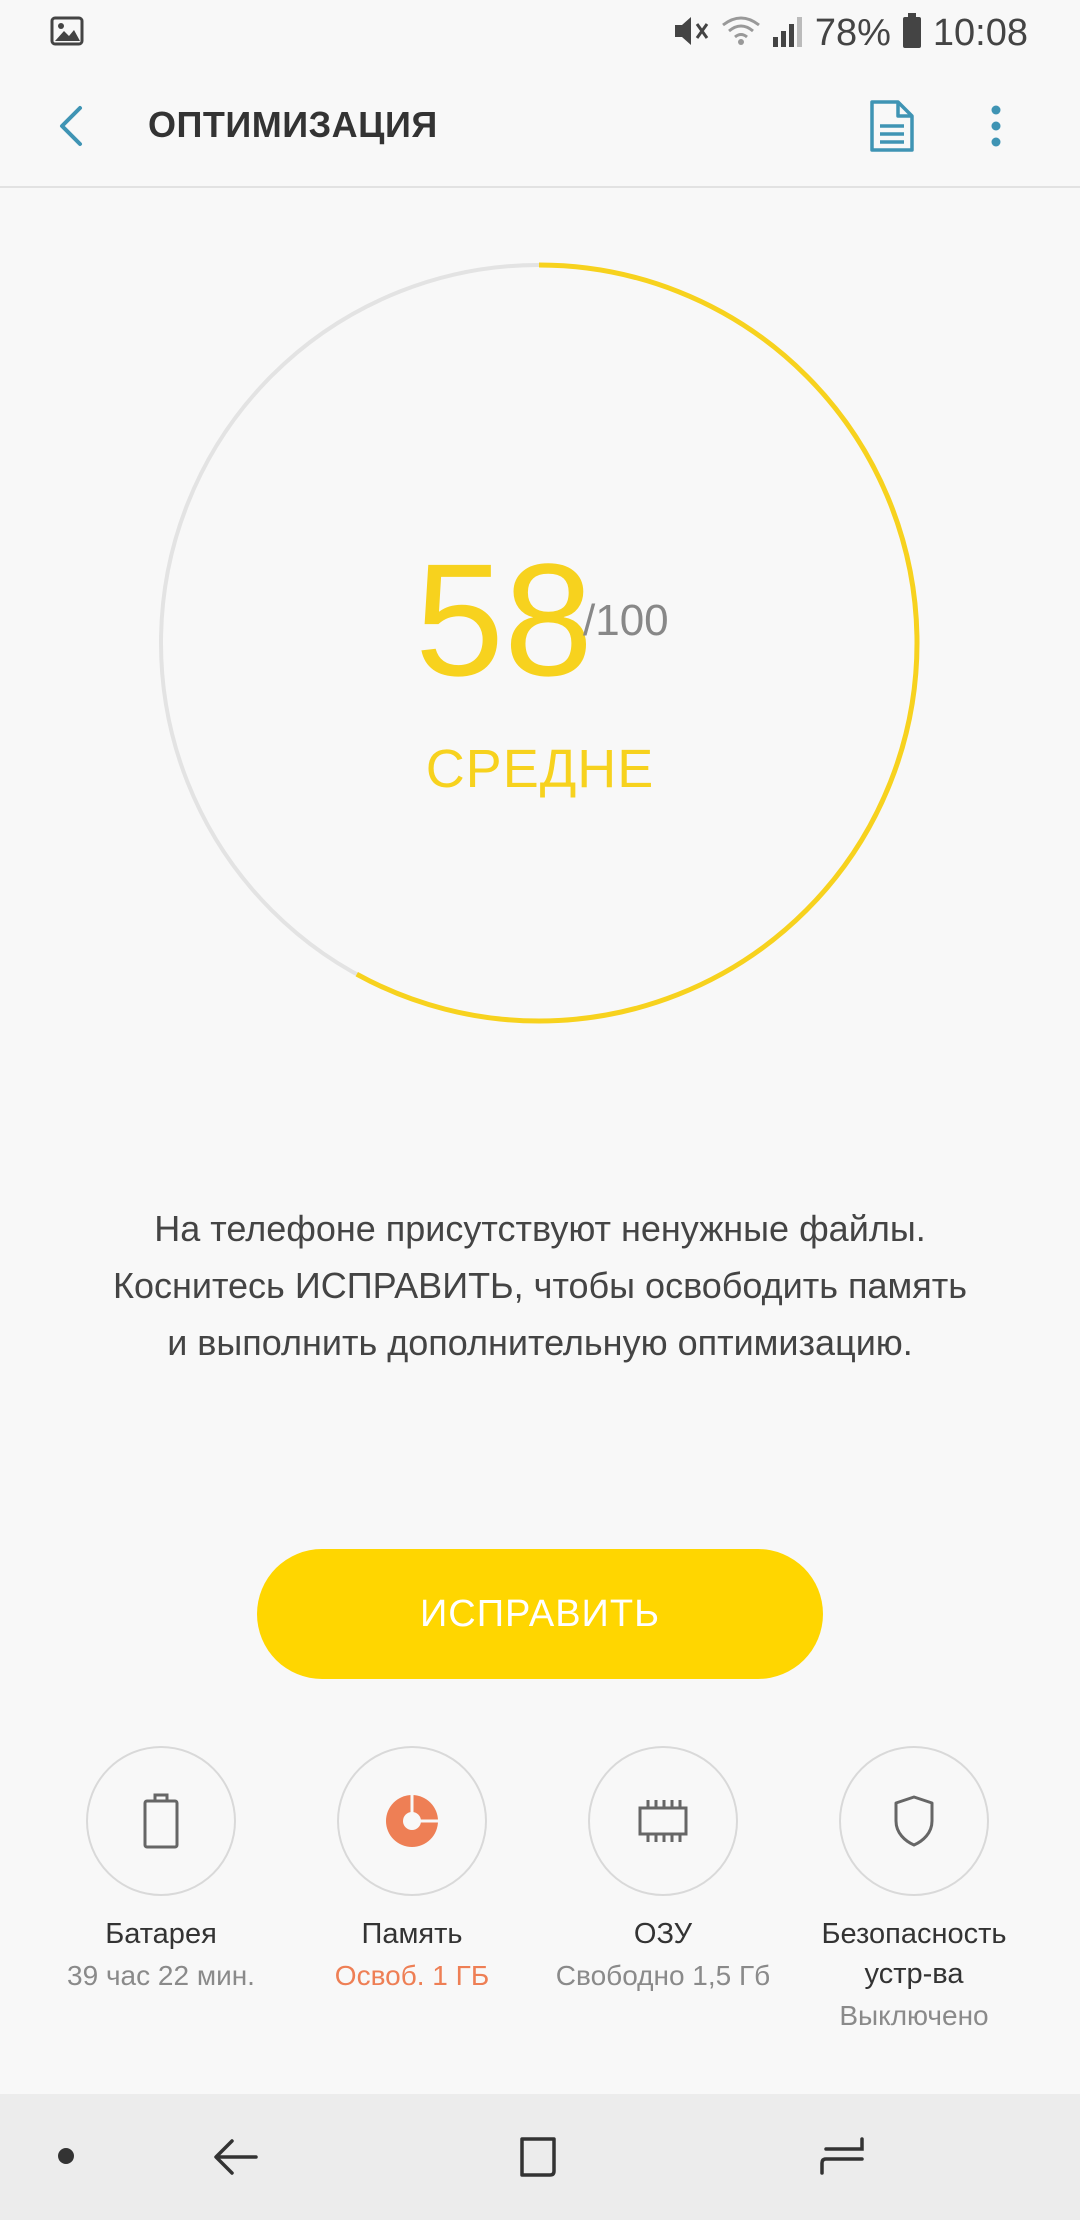 The image size is (1080, 2220). I want to click on navigation-bar, so click(540, 2157).